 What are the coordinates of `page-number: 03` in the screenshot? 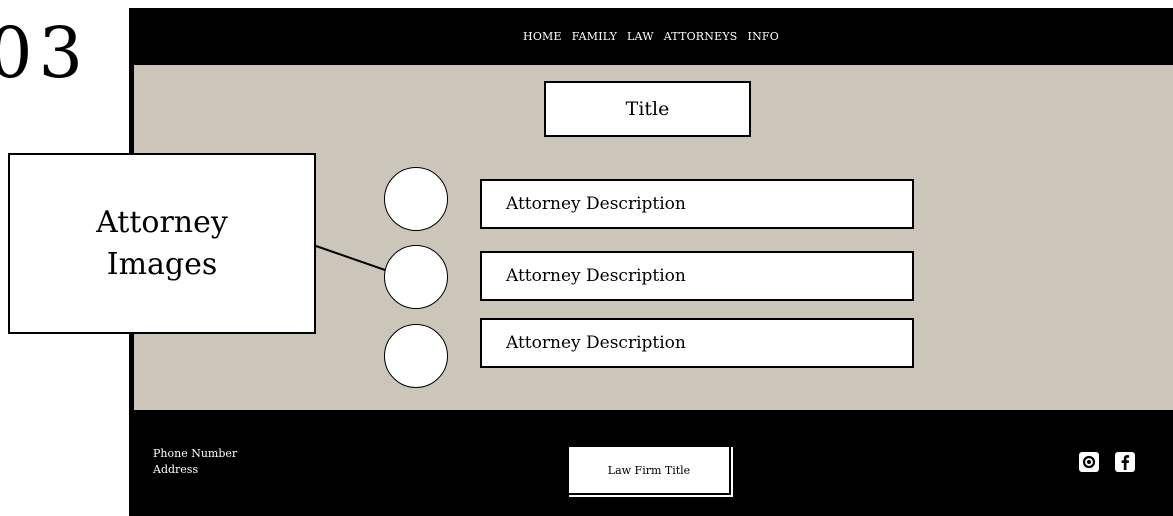 It's located at (45, 53).